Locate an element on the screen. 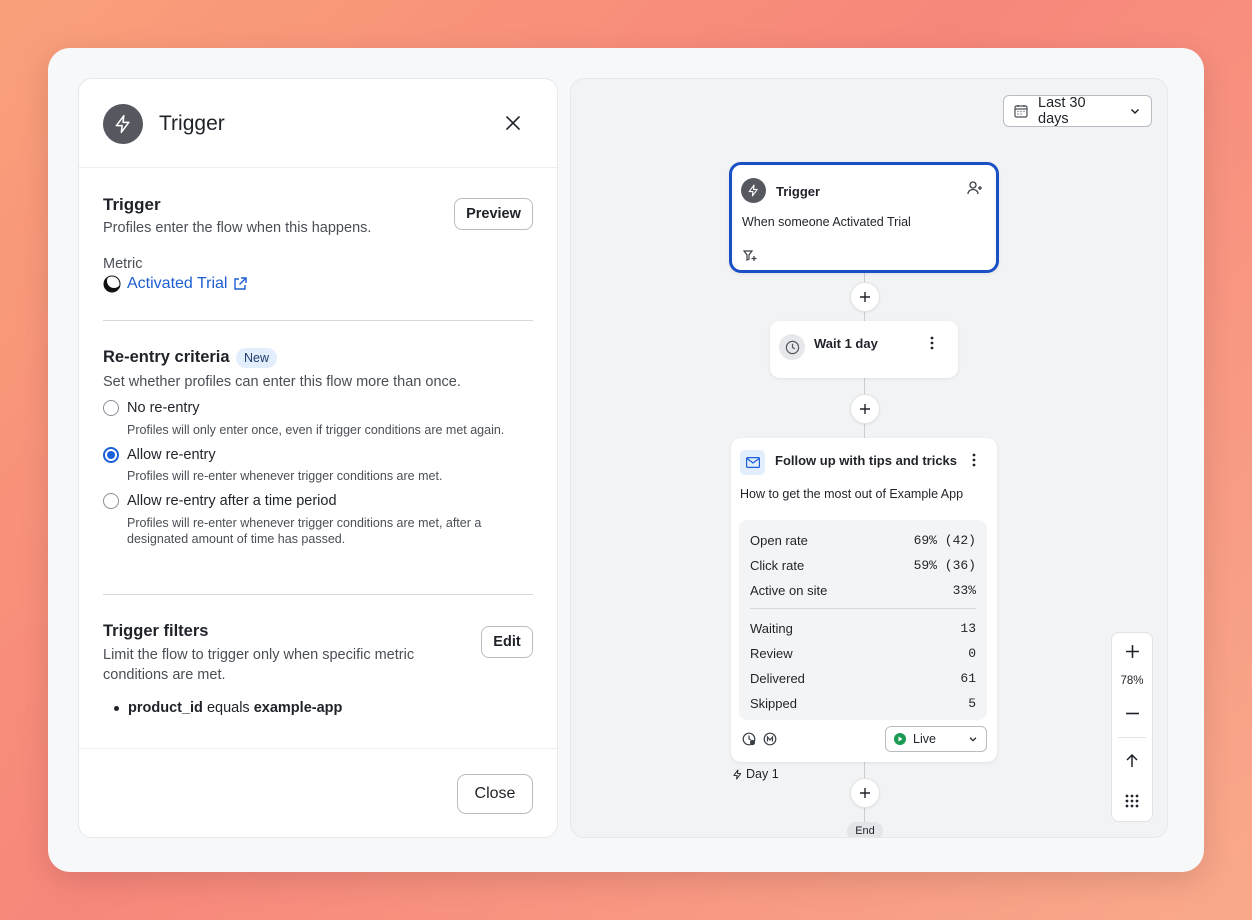  status-value: Live is located at coordinates (924, 739).